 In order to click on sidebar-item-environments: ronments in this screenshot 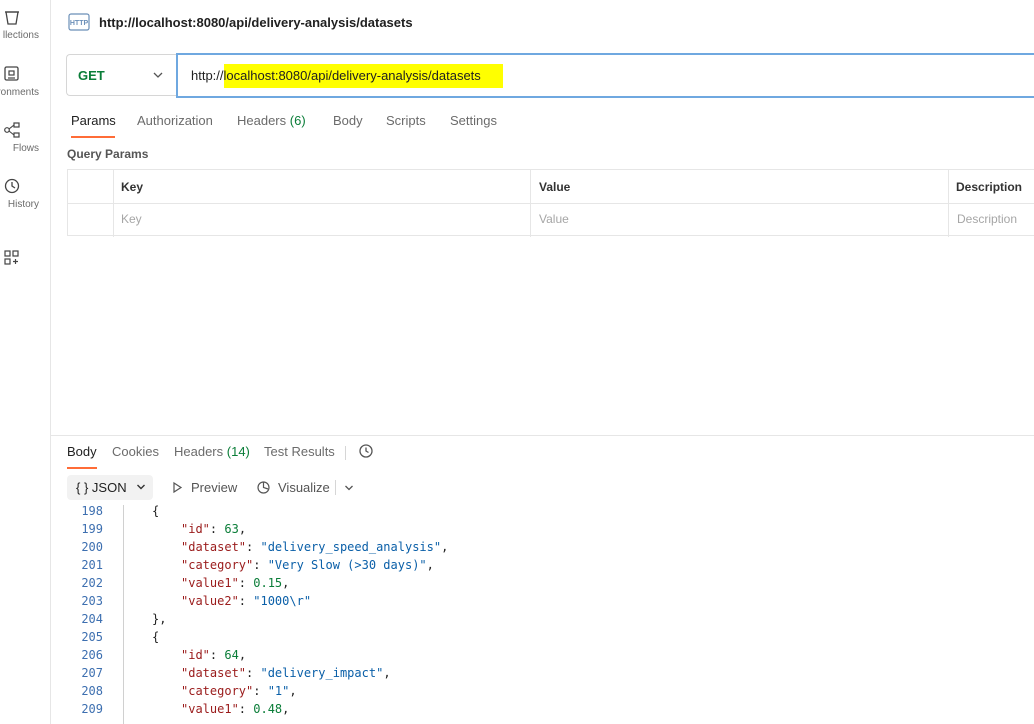, I will do `click(25, 90)`.